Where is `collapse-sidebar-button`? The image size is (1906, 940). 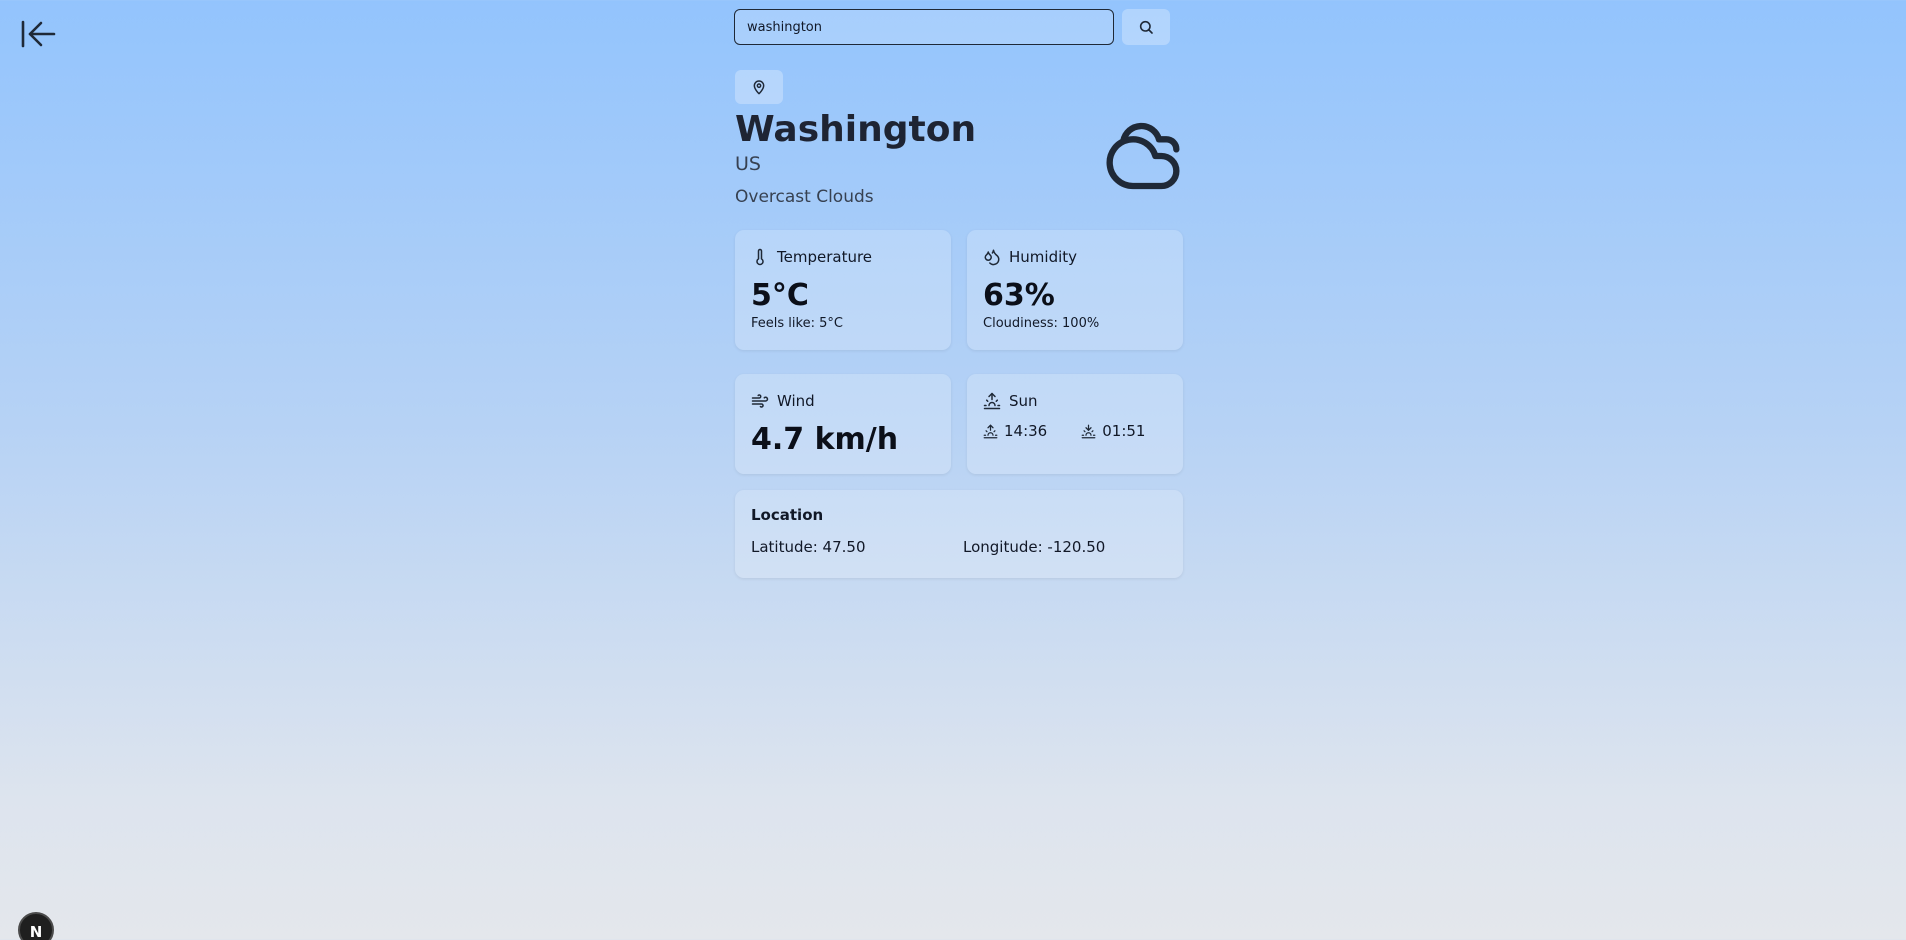
collapse-sidebar-button is located at coordinates (38, 34).